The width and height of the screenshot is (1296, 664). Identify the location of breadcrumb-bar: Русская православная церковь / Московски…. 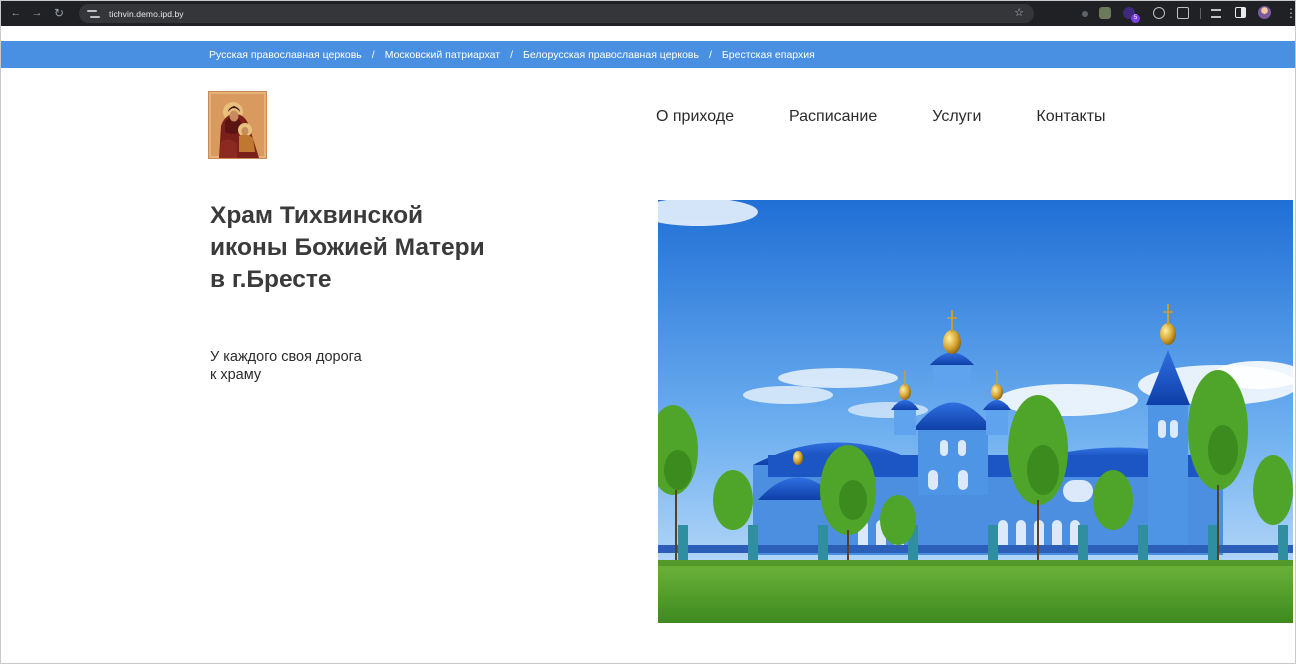
(648, 54).